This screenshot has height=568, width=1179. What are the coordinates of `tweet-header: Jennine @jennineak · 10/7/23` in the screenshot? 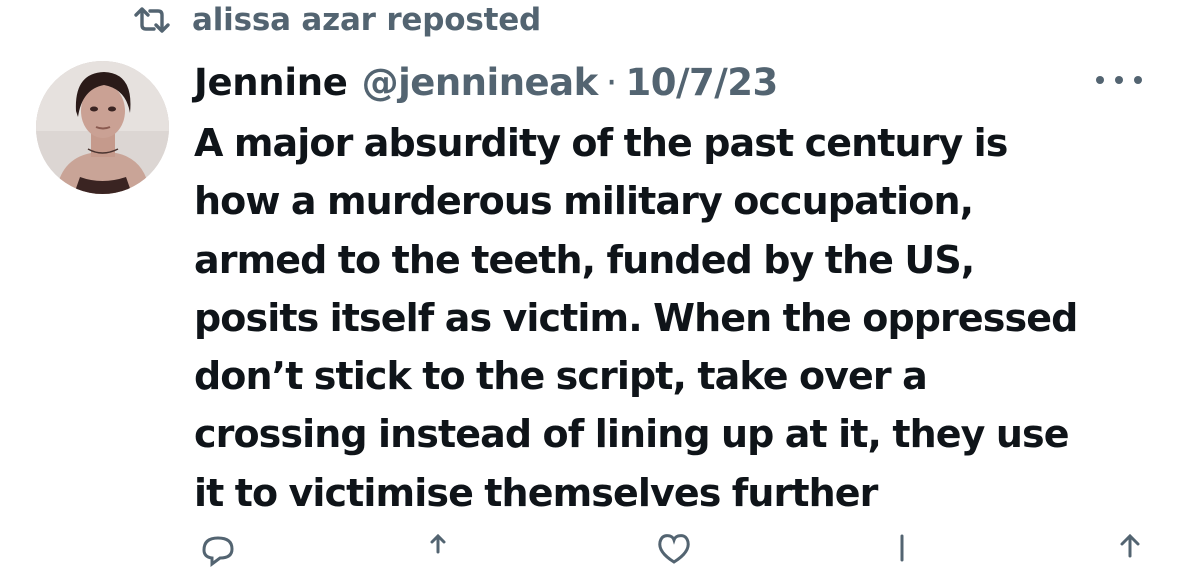 It's located at (486, 82).